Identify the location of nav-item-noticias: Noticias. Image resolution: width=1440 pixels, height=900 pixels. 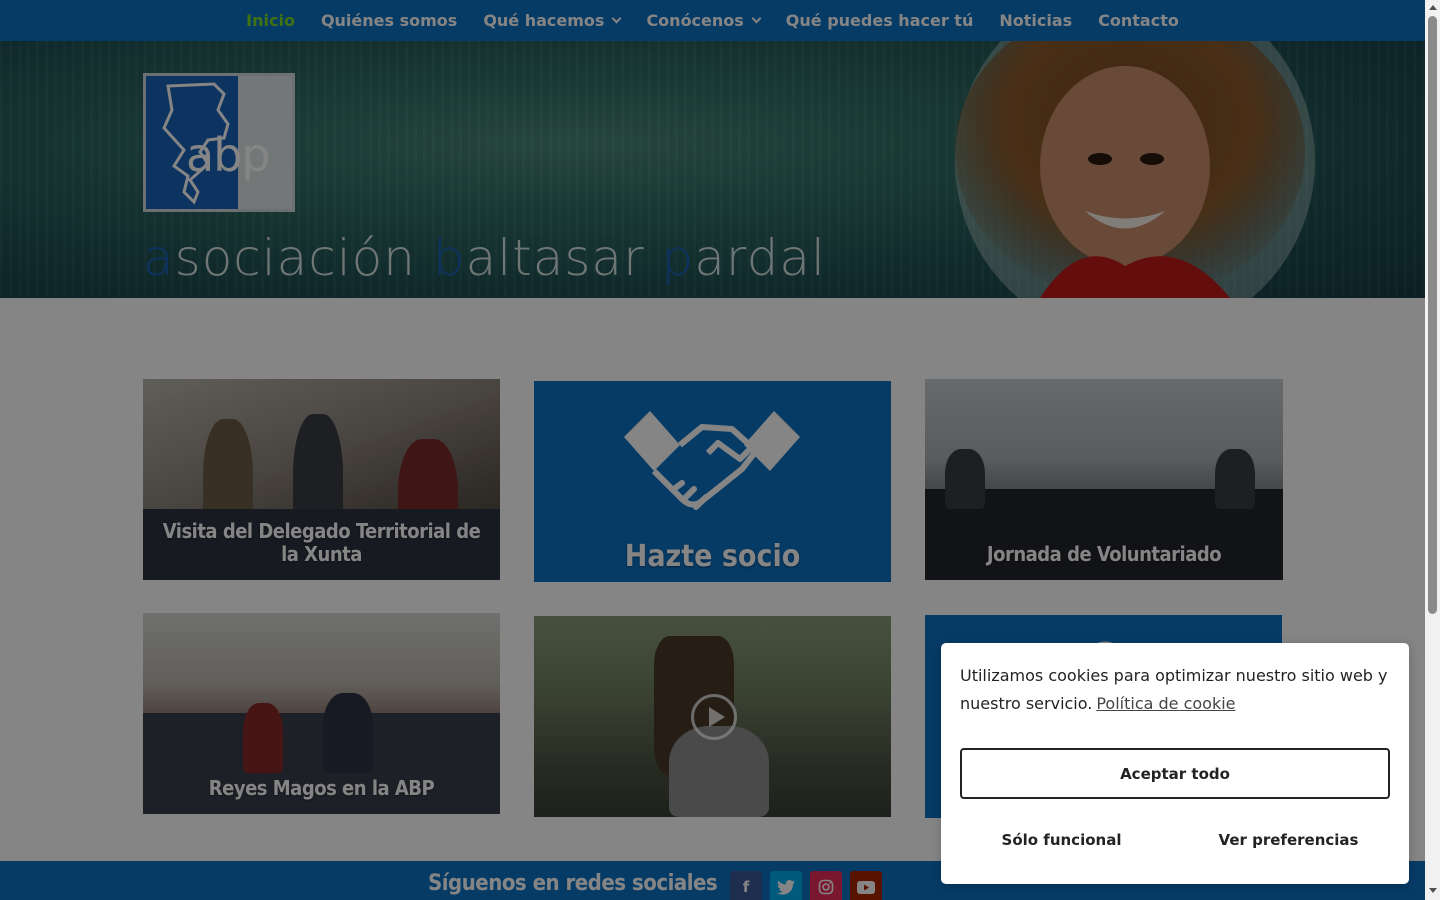
(1035, 20).